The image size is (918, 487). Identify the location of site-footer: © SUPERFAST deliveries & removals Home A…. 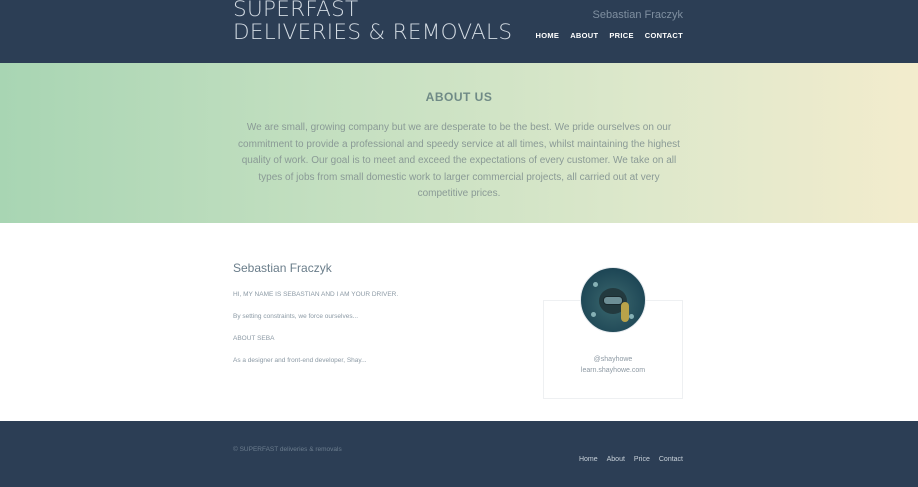
(459, 454).